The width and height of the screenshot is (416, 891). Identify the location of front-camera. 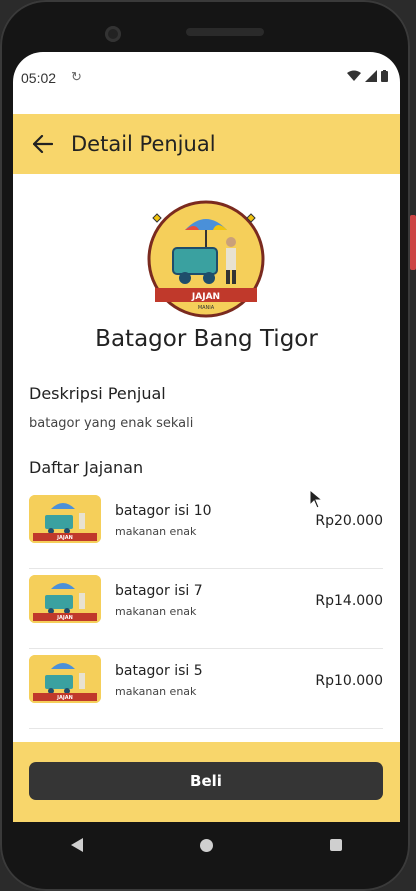
(113, 34).